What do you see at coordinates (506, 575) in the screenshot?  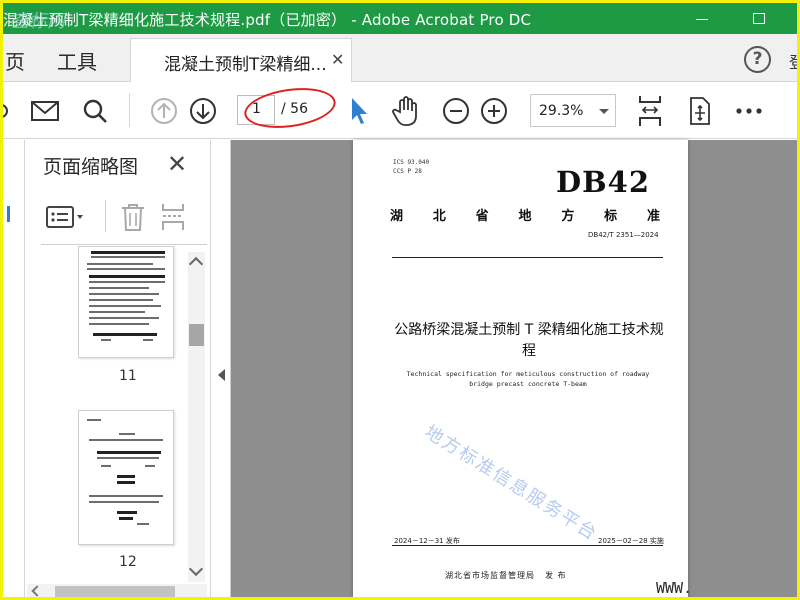 I see `issuer: 湖北省市场监督管理局 发 布` at bounding box center [506, 575].